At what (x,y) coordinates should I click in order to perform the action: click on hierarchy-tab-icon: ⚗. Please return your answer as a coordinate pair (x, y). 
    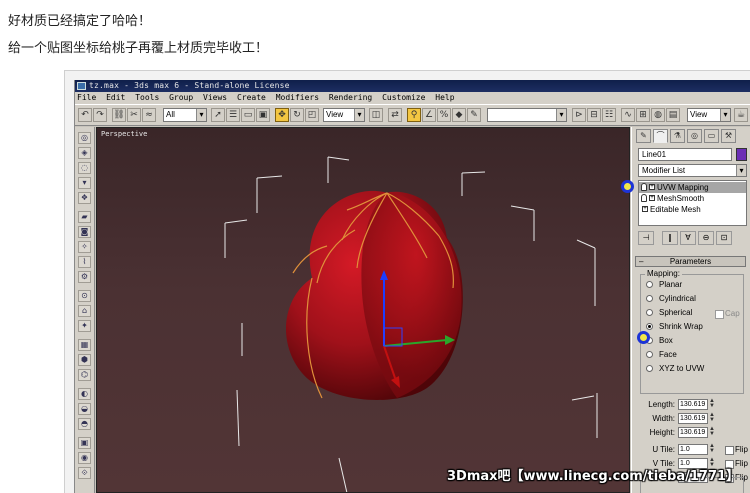
    Looking at the image, I should click on (677, 136).